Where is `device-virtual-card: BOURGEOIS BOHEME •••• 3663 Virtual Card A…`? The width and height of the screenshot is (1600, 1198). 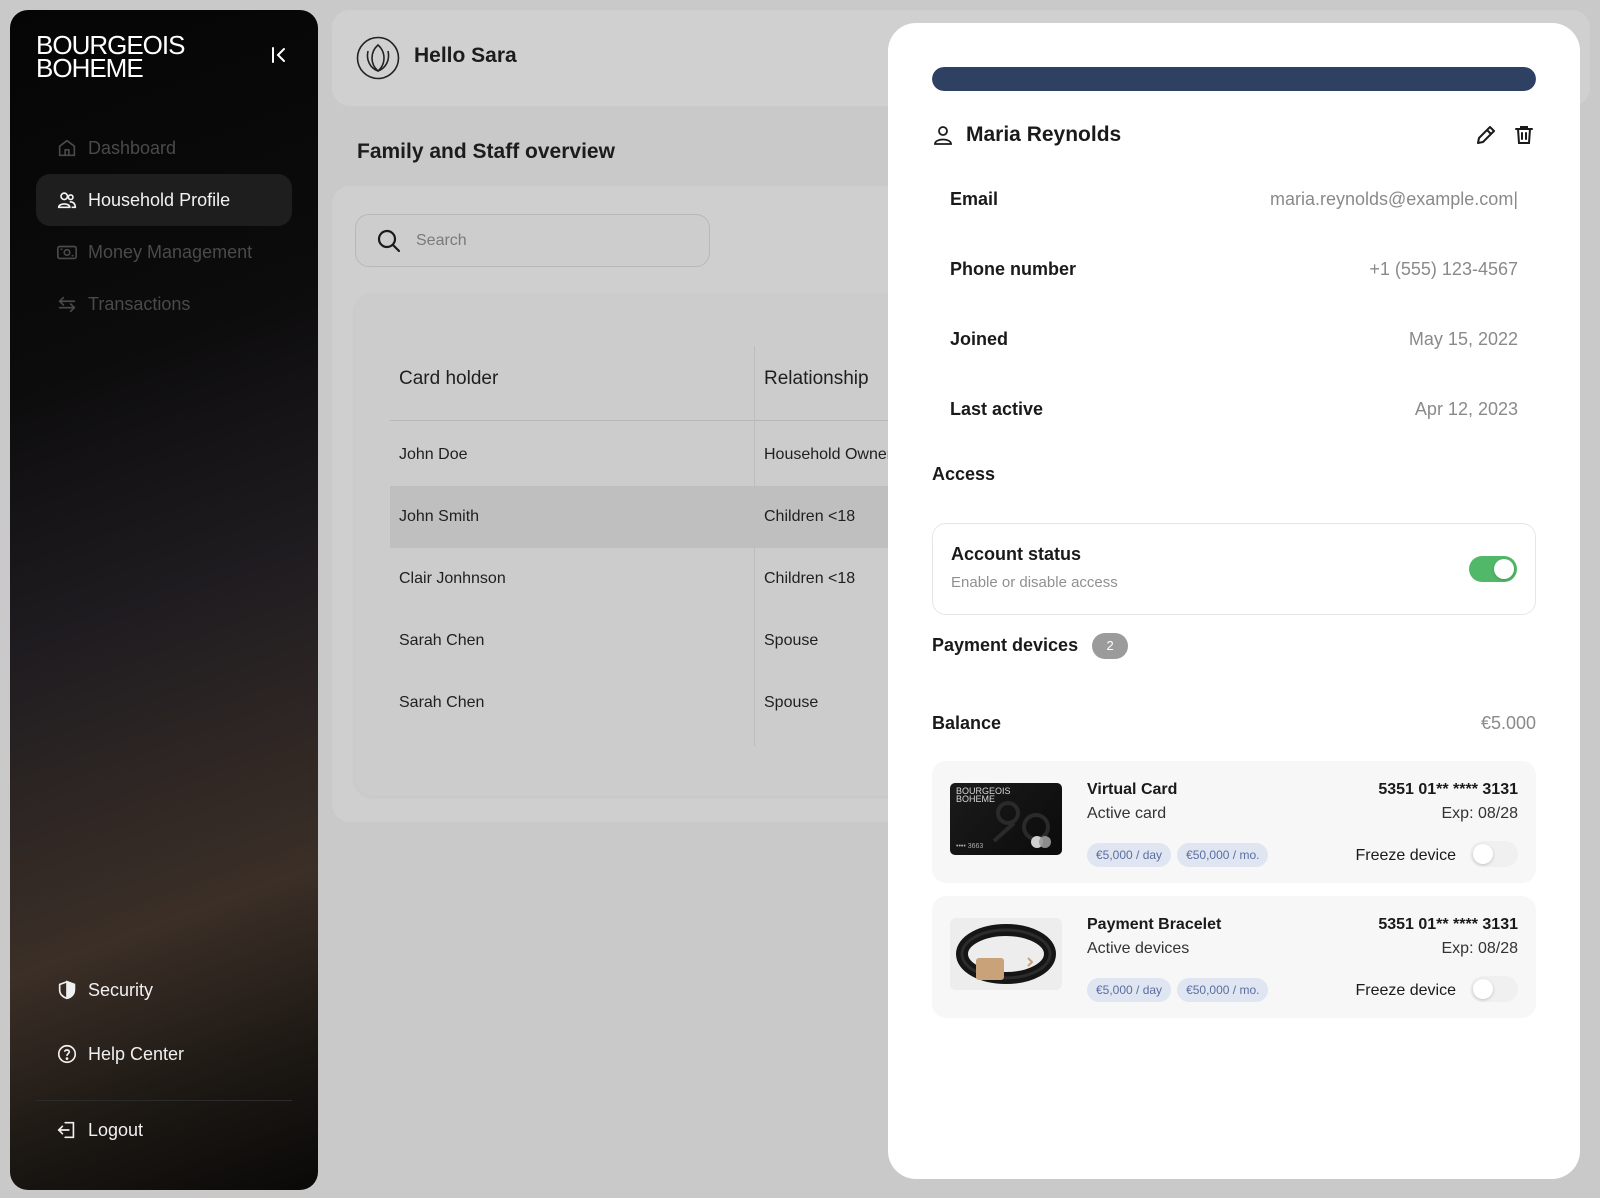
device-virtual-card: BOURGEOIS BOHEME •••• 3663 Virtual Card A… is located at coordinates (1234, 822).